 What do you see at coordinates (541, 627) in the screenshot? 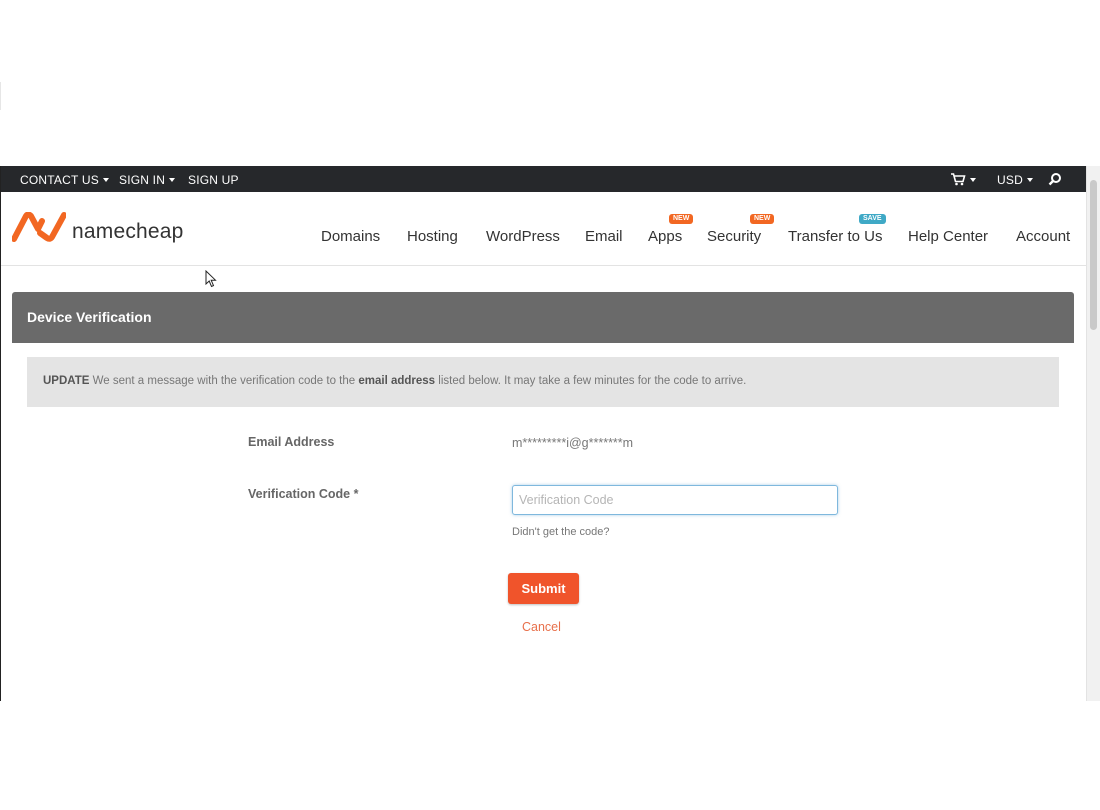
I see `cancel-link: Cancel` at bounding box center [541, 627].